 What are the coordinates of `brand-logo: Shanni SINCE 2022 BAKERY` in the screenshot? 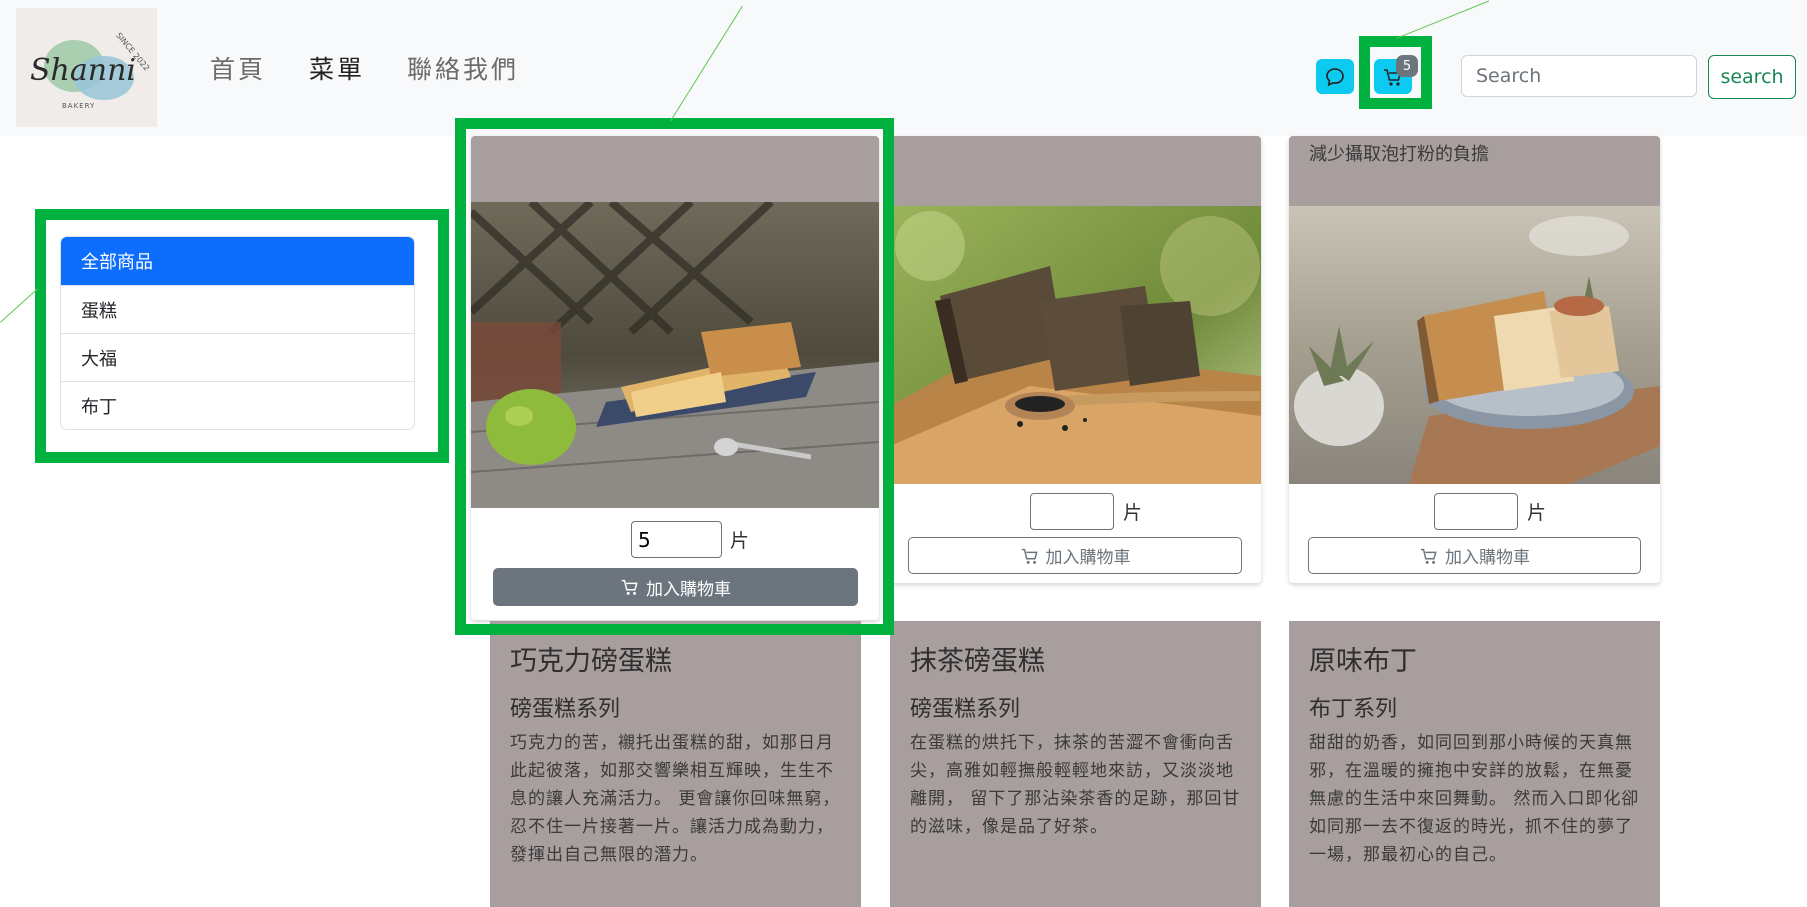 It's located at (86, 67).